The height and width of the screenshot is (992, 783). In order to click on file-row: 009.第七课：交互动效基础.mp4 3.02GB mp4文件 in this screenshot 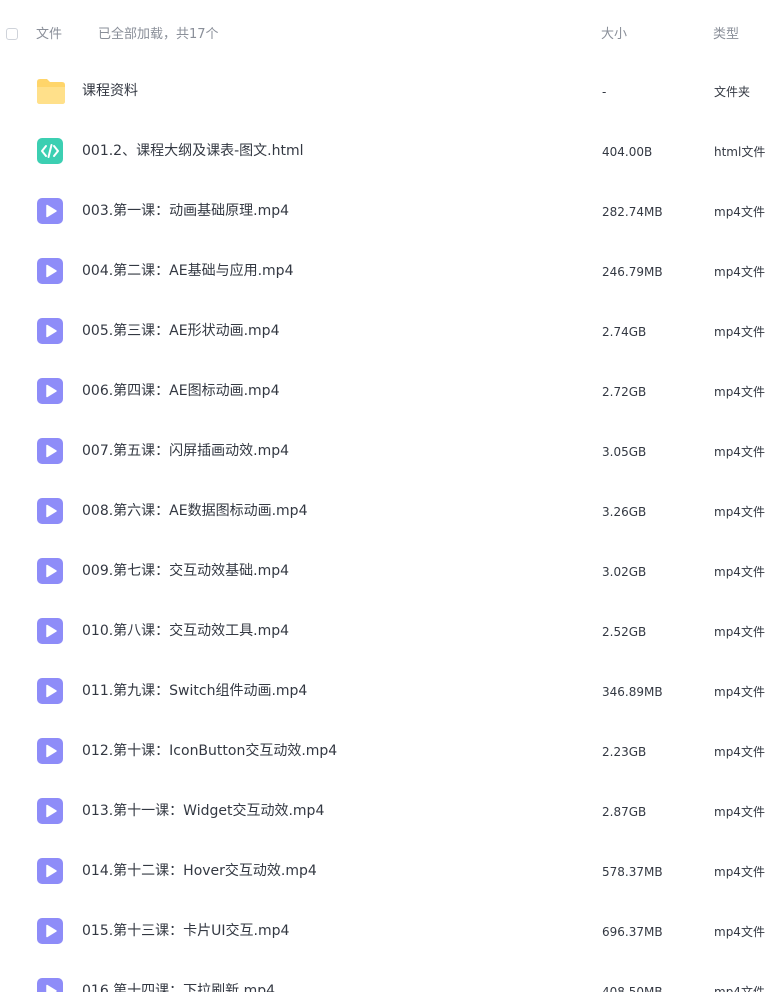, I will do `click(391, 572)`.